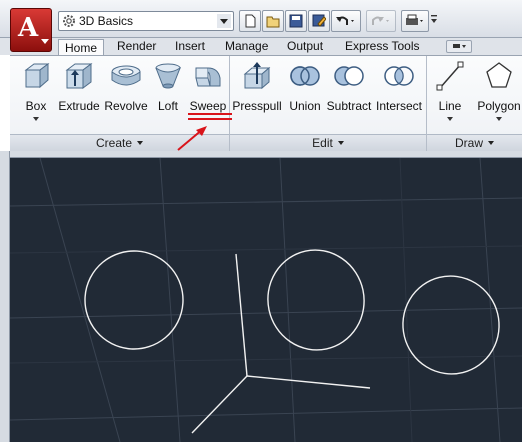 This screenshot has height=442, width=522. I want to click on gear-icon, so click(69, 21).